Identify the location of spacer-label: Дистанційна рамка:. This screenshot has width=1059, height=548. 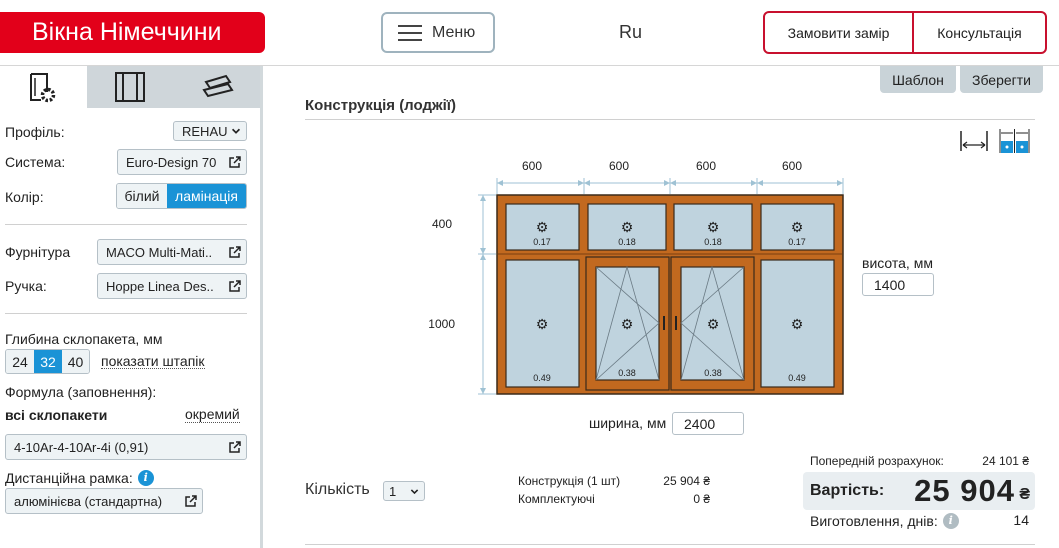
(69, 478).